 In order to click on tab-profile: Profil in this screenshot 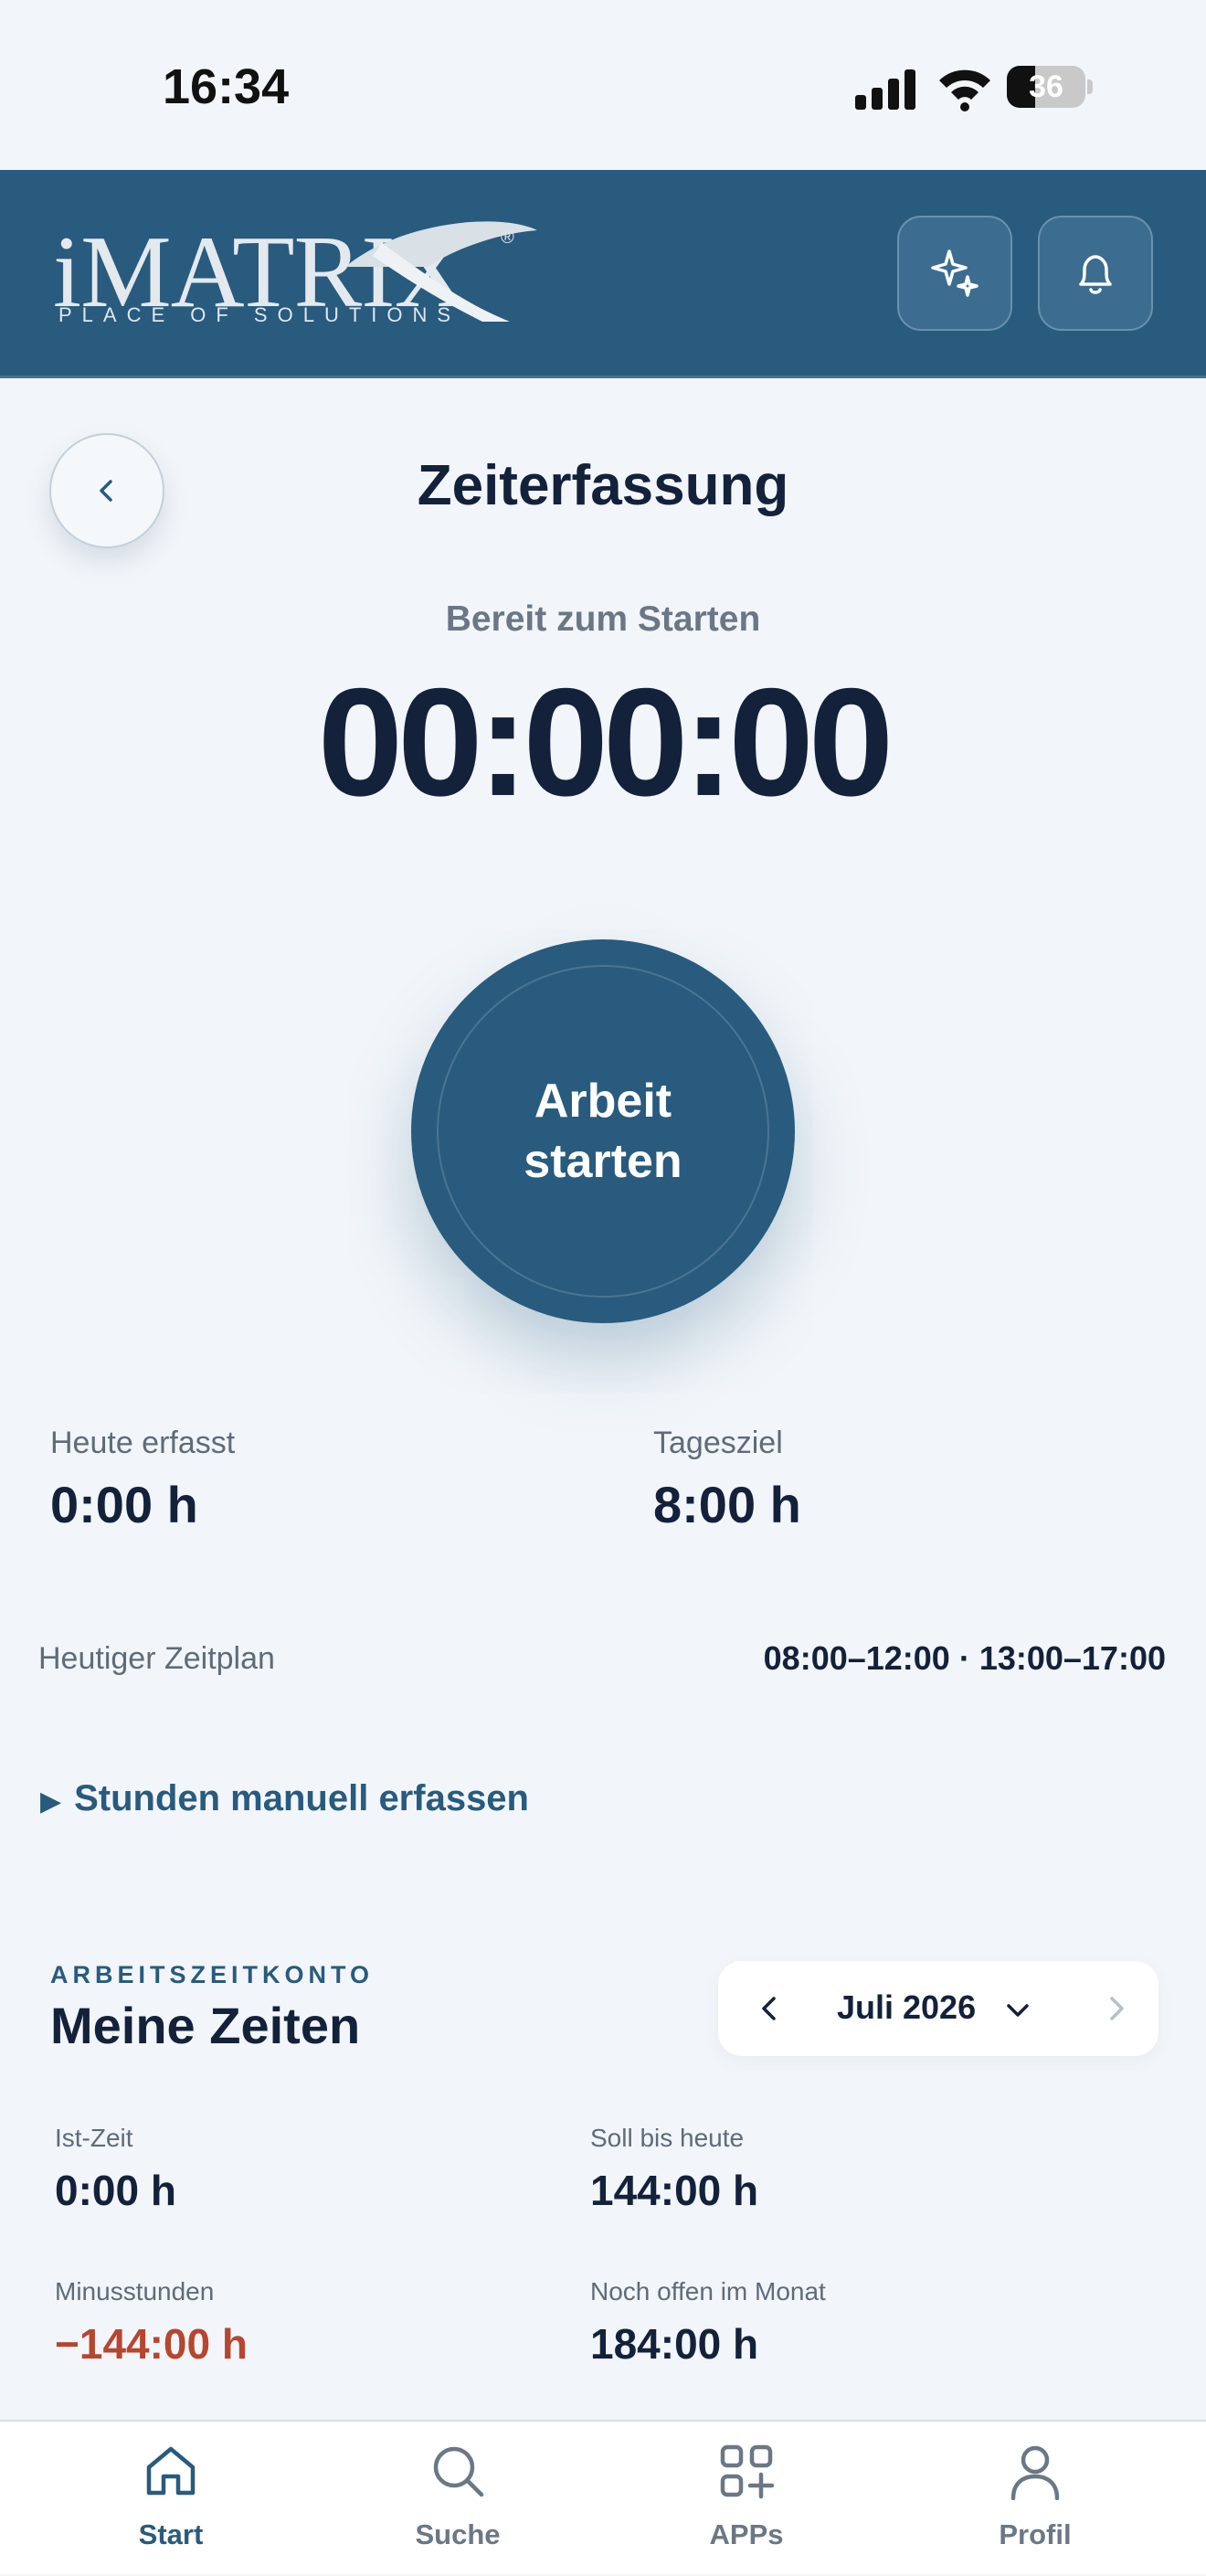, I will do `click(1035, 2499)`.